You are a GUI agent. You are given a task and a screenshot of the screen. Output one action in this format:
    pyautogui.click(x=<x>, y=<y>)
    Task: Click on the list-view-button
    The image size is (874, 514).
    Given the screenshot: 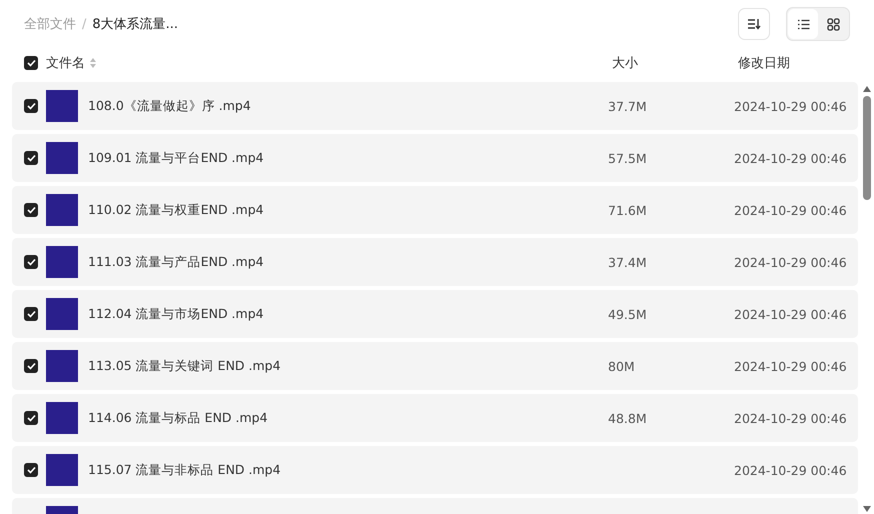 What is the action you would take?
    pyautogui.click(x=803, y=24)
    